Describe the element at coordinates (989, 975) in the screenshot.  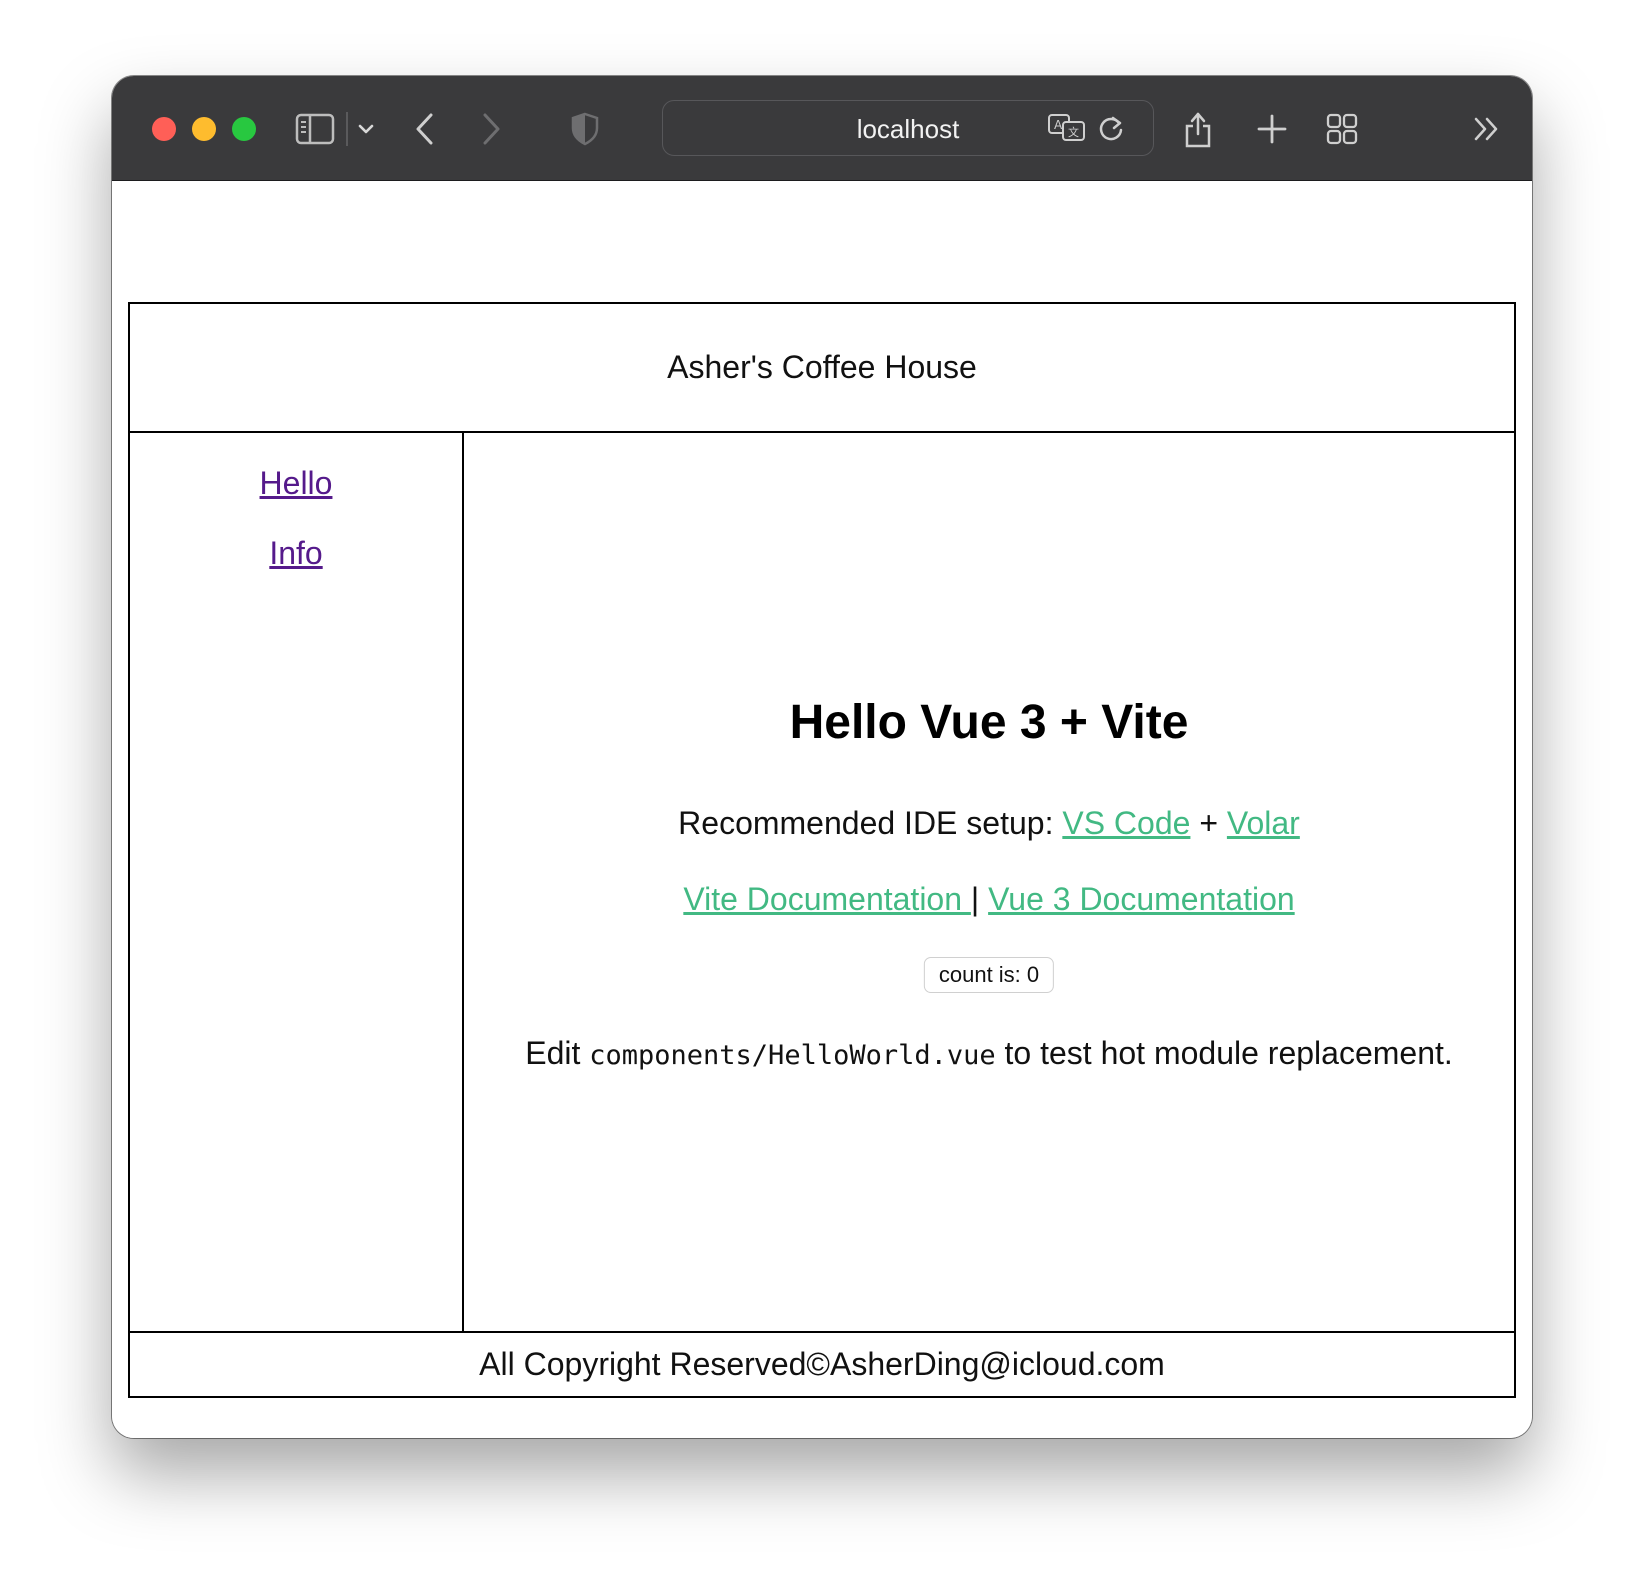
I see `count-button: count is: 0` at that location.